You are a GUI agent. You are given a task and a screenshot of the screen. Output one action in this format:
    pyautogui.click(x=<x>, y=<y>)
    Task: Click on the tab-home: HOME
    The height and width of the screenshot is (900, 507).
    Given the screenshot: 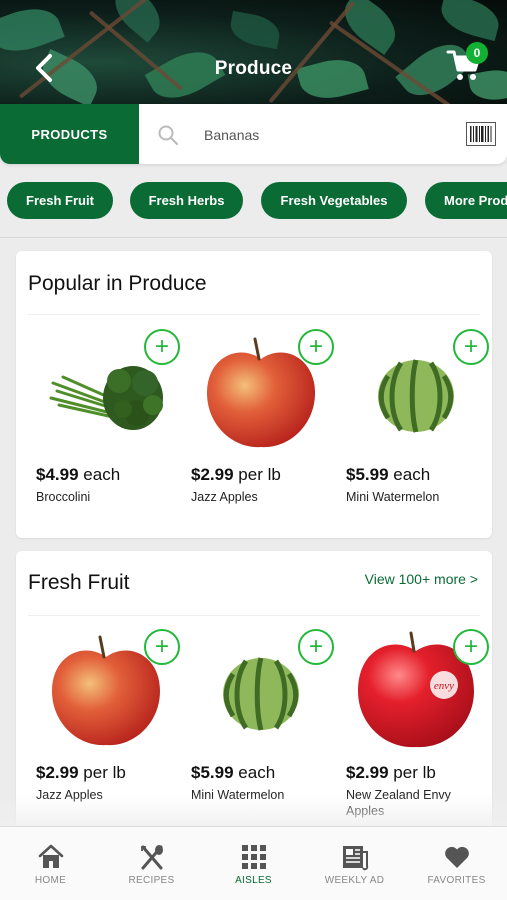 What is the action you would take?
    pyautogui.click(x=50, y=863)
    